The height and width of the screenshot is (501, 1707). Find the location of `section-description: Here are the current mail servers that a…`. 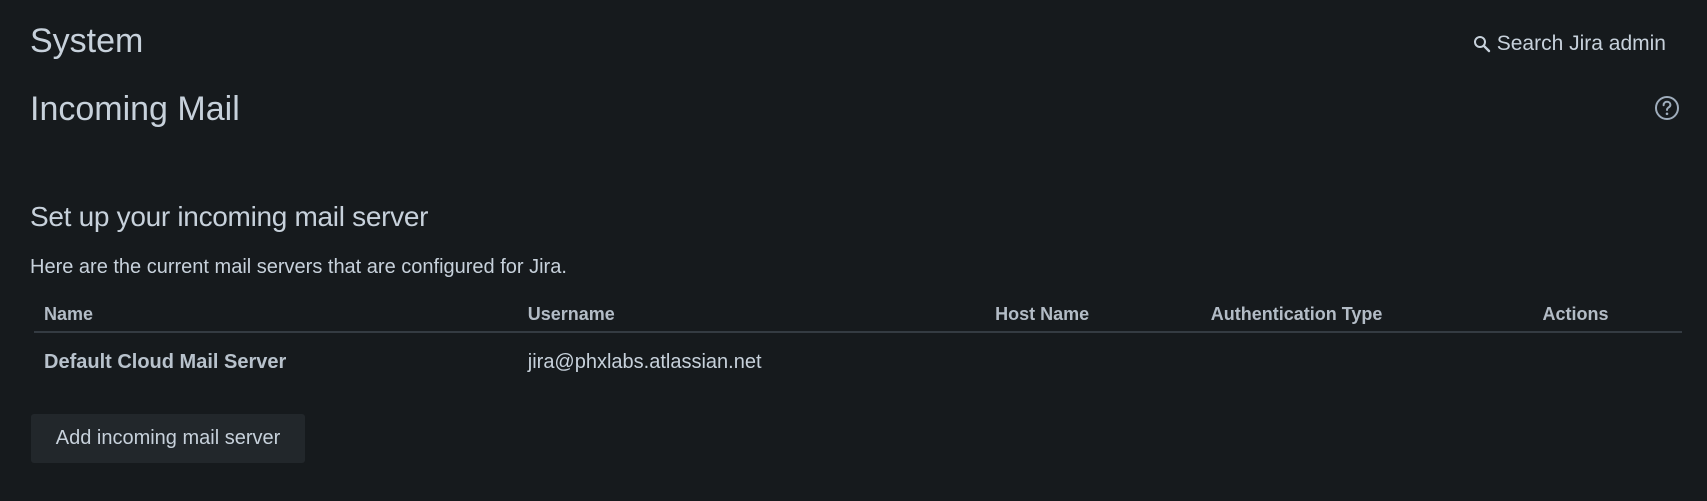

section-description: Here are the current mail servers that a… is located at coordinates (298, 267).